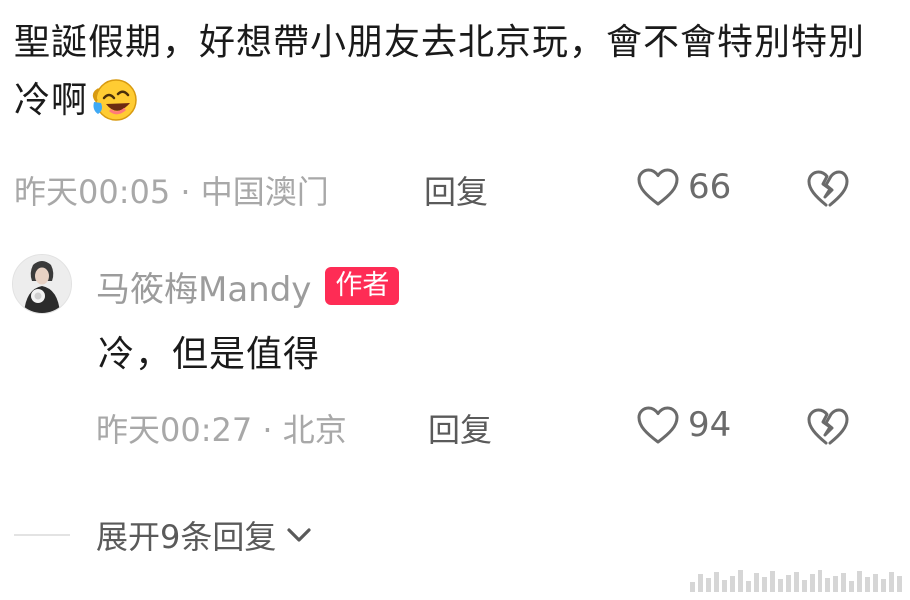 The width and height of the screenshot is (910, 600). What do you see at coordinates (710, 187) in the screenshot?
I see `comment-like-count: 66` at bounding box center [710, 187].